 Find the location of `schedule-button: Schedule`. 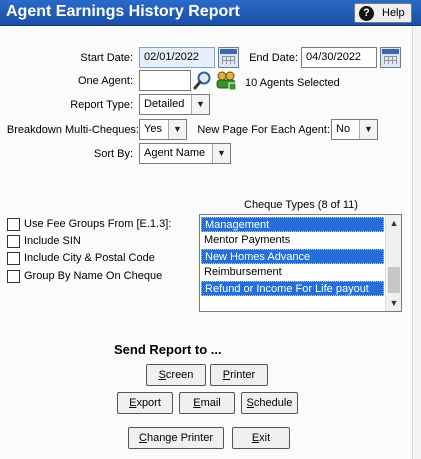

schedule-button: Schedule is located at coordinates (269, 403).